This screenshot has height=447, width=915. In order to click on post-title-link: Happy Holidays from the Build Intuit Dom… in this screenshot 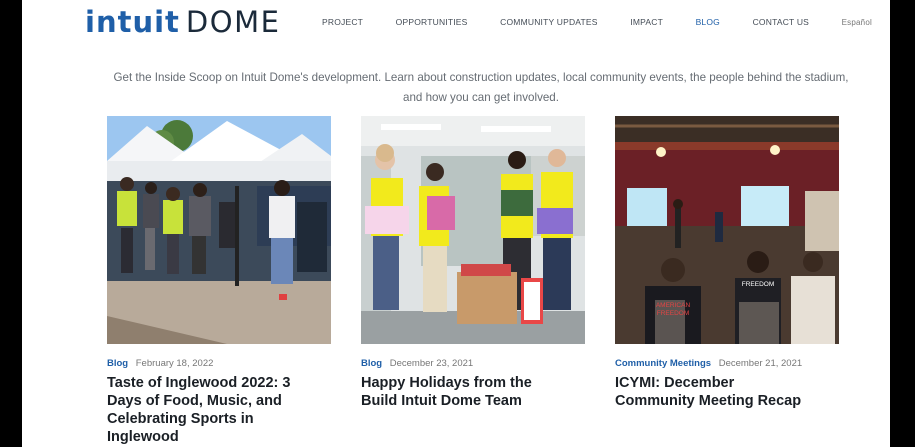, I will do `click(461, 392)`.